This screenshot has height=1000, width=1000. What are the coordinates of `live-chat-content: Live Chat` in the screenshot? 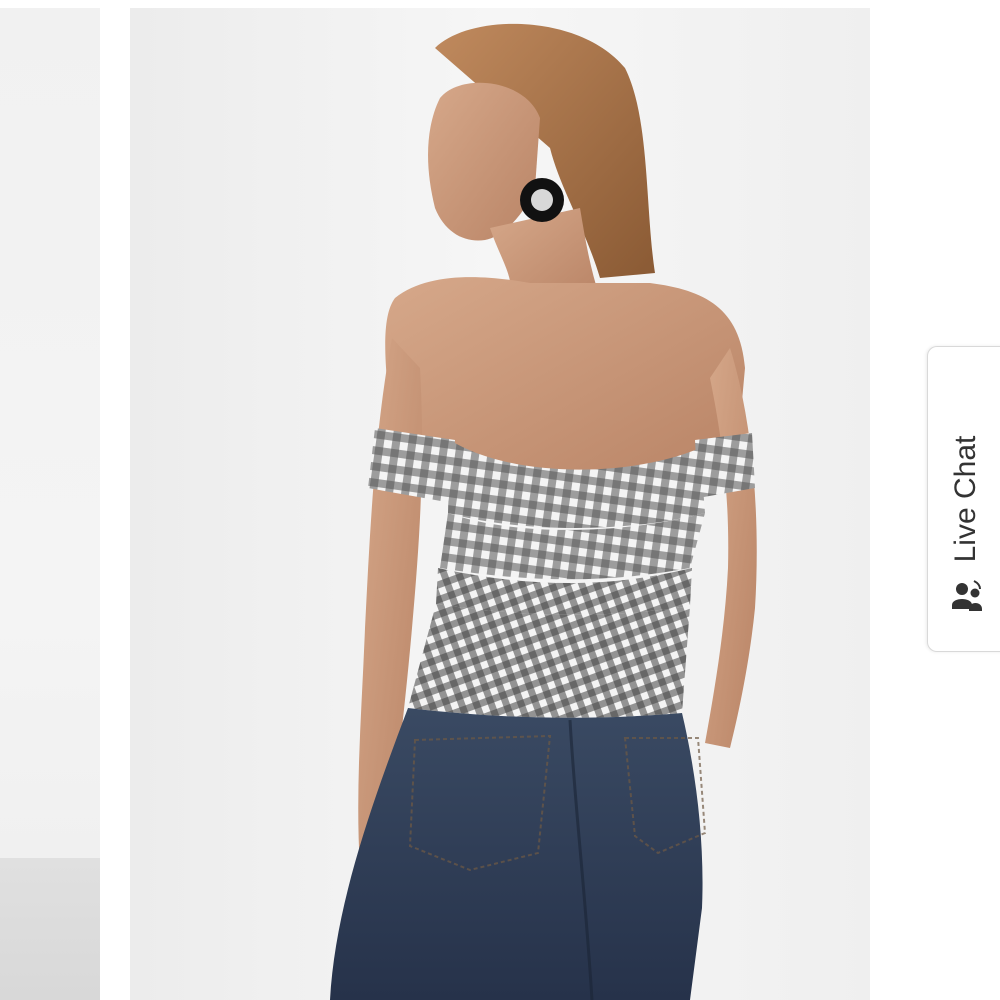 It's located at (966, 509).